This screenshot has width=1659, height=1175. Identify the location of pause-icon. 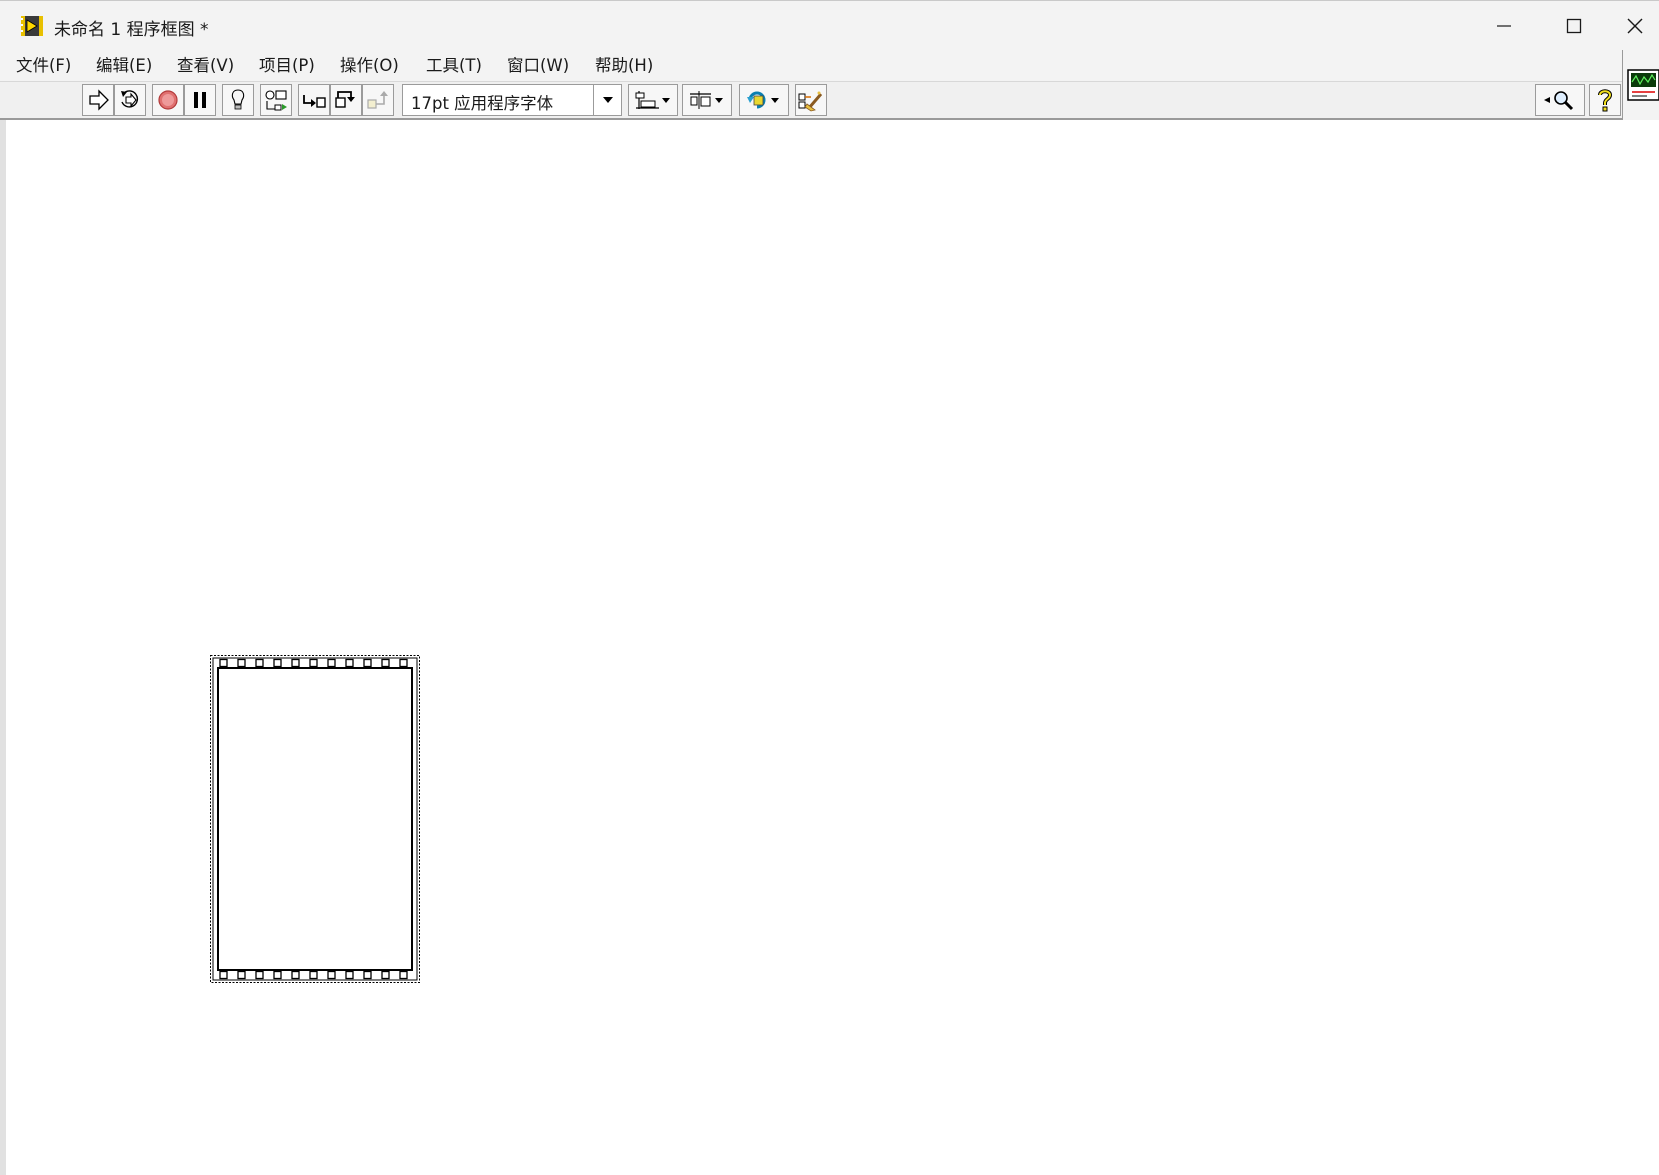
(200, 100).